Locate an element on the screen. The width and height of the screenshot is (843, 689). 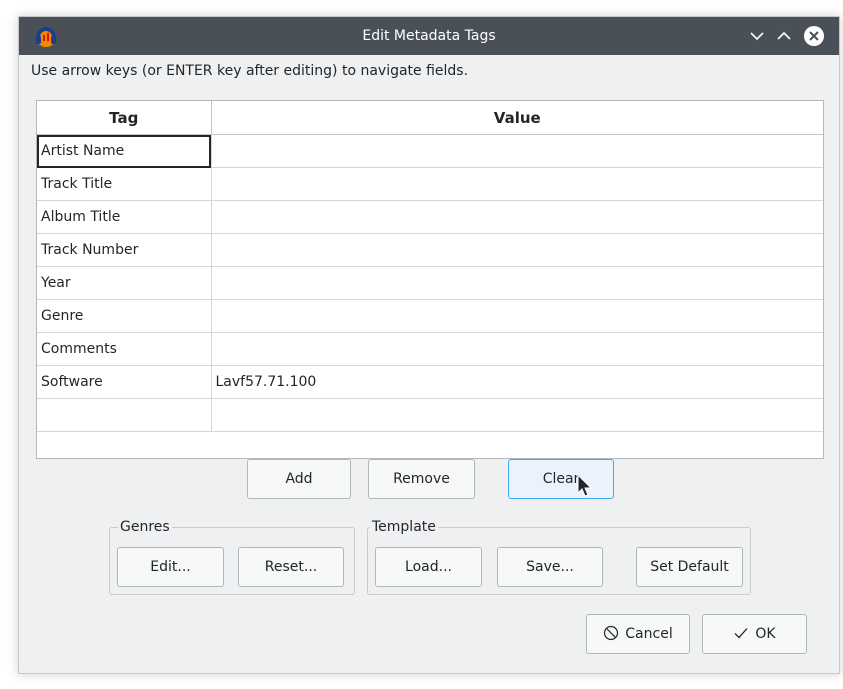
tag-cell: Album Title is located at coordinates (124, 217).